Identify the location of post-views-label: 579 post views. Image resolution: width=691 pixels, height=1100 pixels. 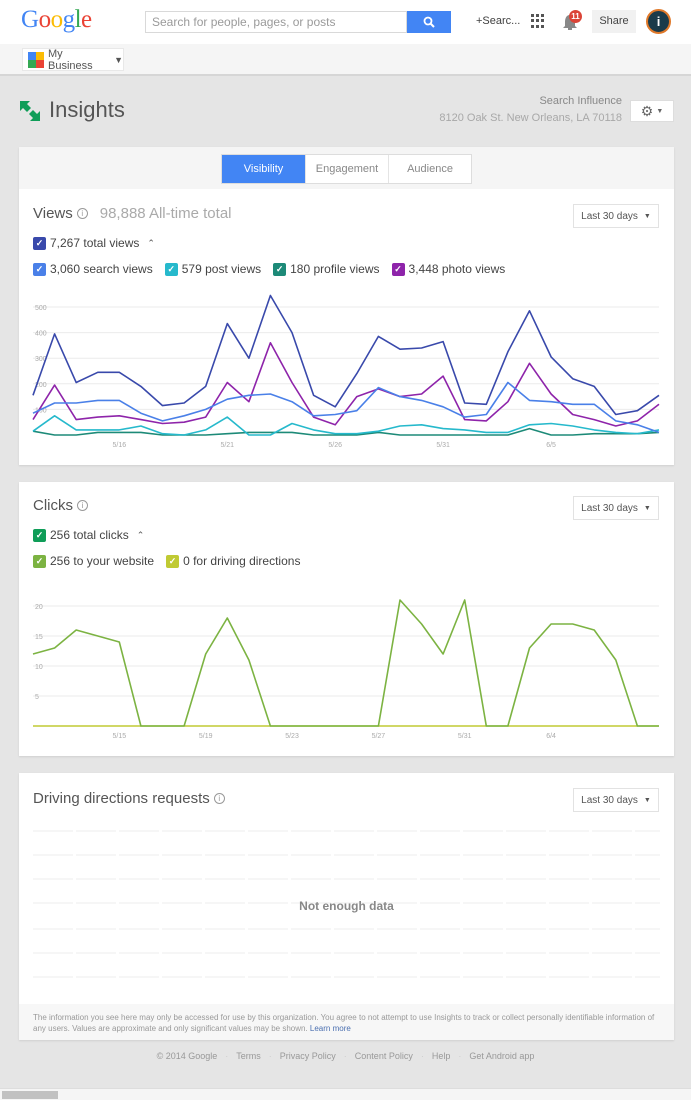
(221, 269).